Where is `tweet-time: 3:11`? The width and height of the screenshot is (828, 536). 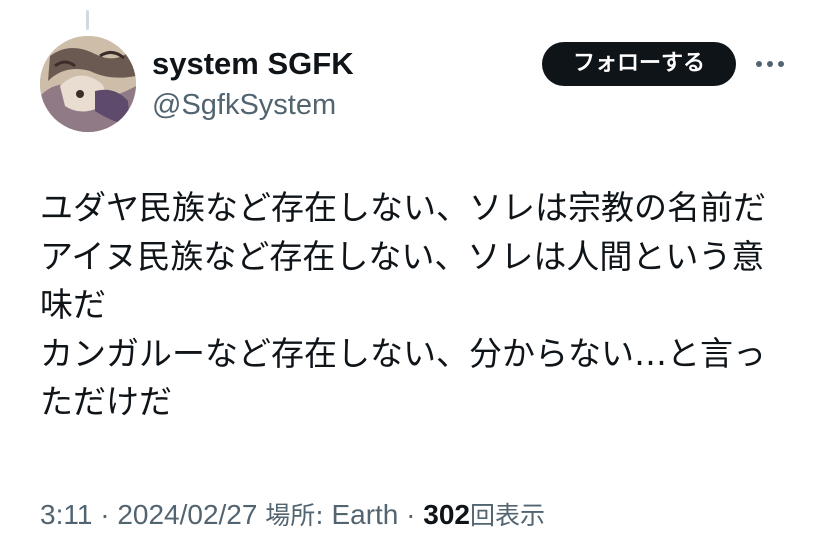
tweet-time: 3:11 is located at coordinates (66, 514).